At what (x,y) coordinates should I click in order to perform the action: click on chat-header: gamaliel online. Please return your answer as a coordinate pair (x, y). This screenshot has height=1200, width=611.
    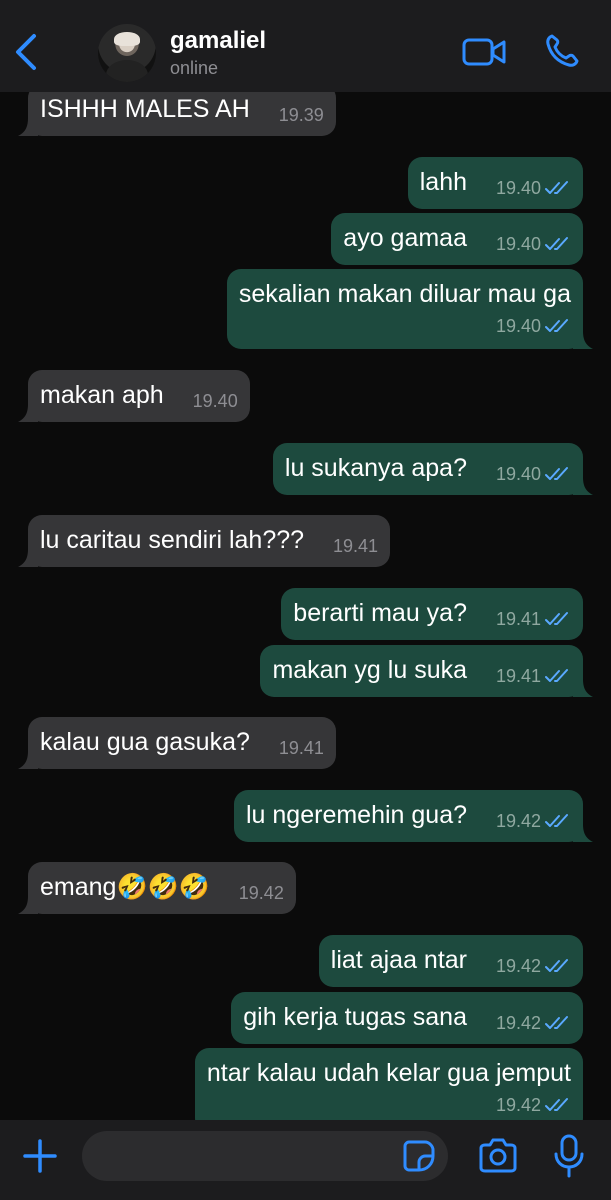
    Looking at the image, I should click on (305, 46).